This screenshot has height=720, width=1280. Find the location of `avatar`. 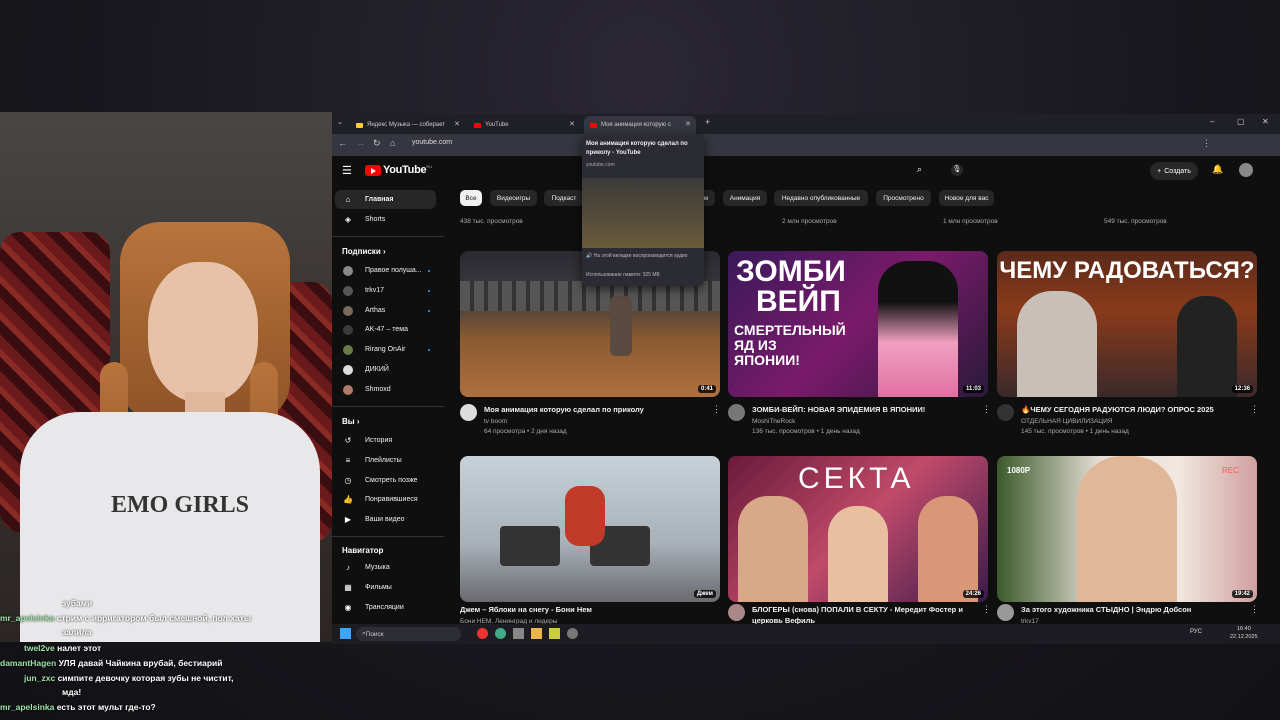

avatar is located at coordinates (1246, 170).